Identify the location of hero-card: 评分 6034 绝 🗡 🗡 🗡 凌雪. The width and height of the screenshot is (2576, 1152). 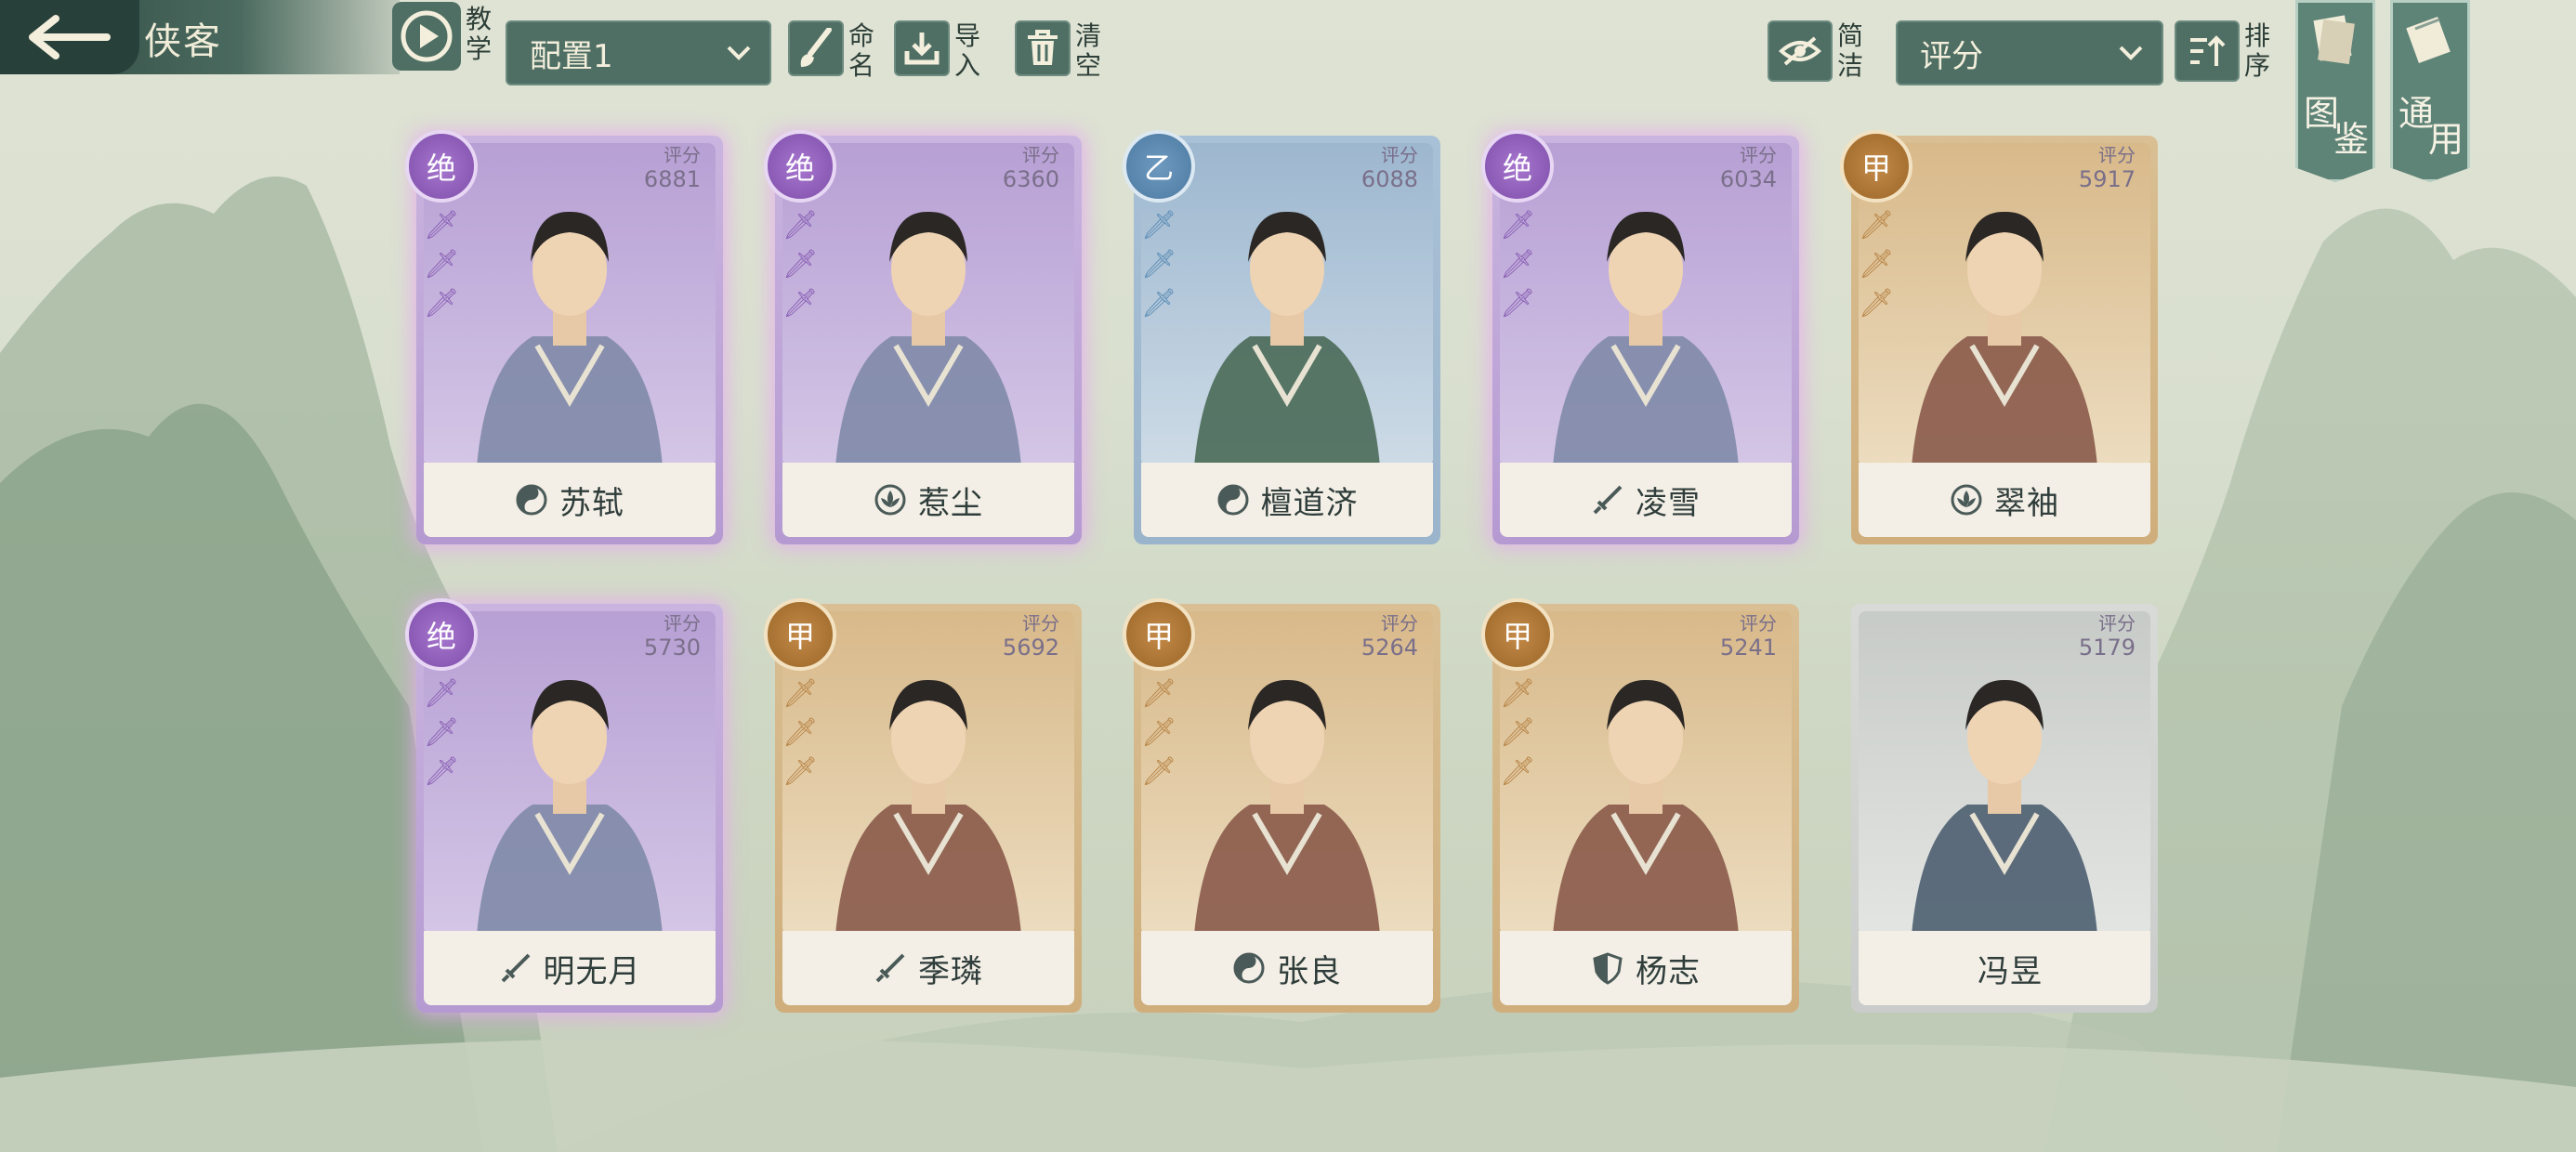
(1640, 337).